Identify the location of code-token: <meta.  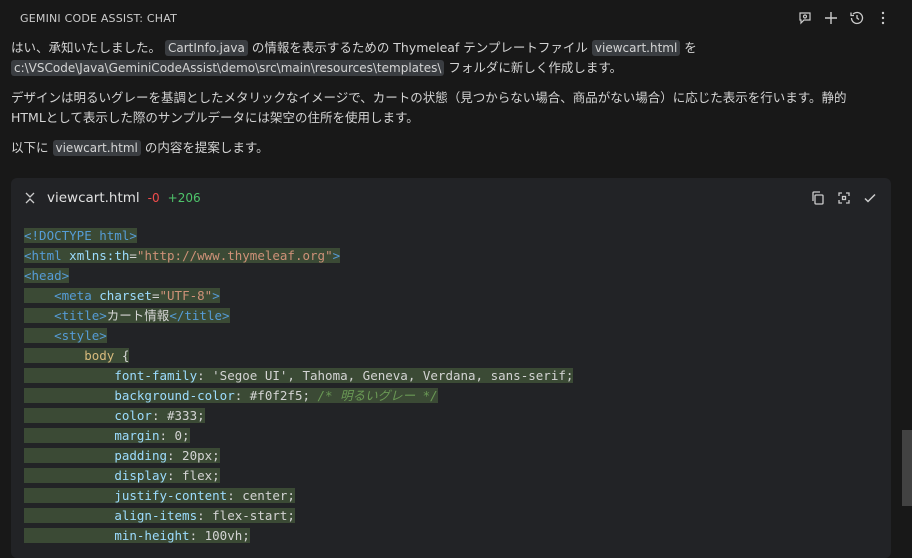
(73, 295).